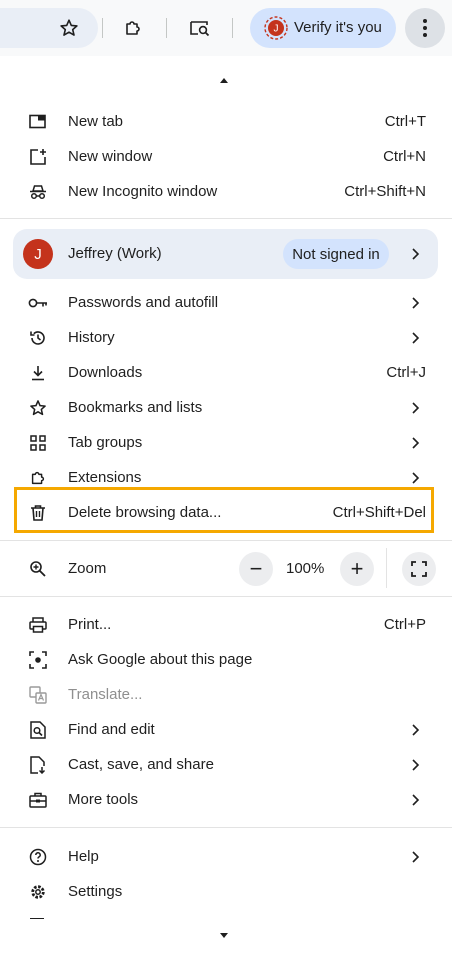 The image size is (452, 968). Describe the element at coordinates (406, 372) in the screenshot. I see `menu-item-shortcut: Ctrl+J` at that location.